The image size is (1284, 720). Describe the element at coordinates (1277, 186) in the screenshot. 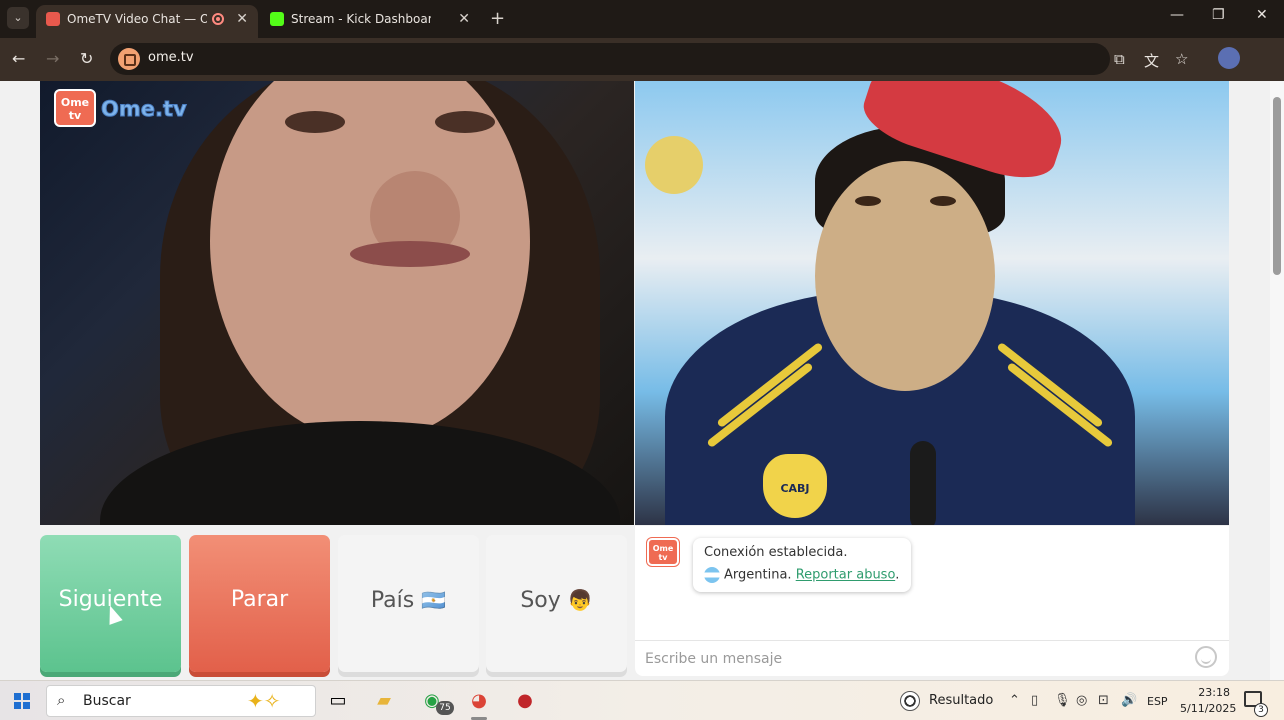

I see `scrollbar-thumb` at that location.